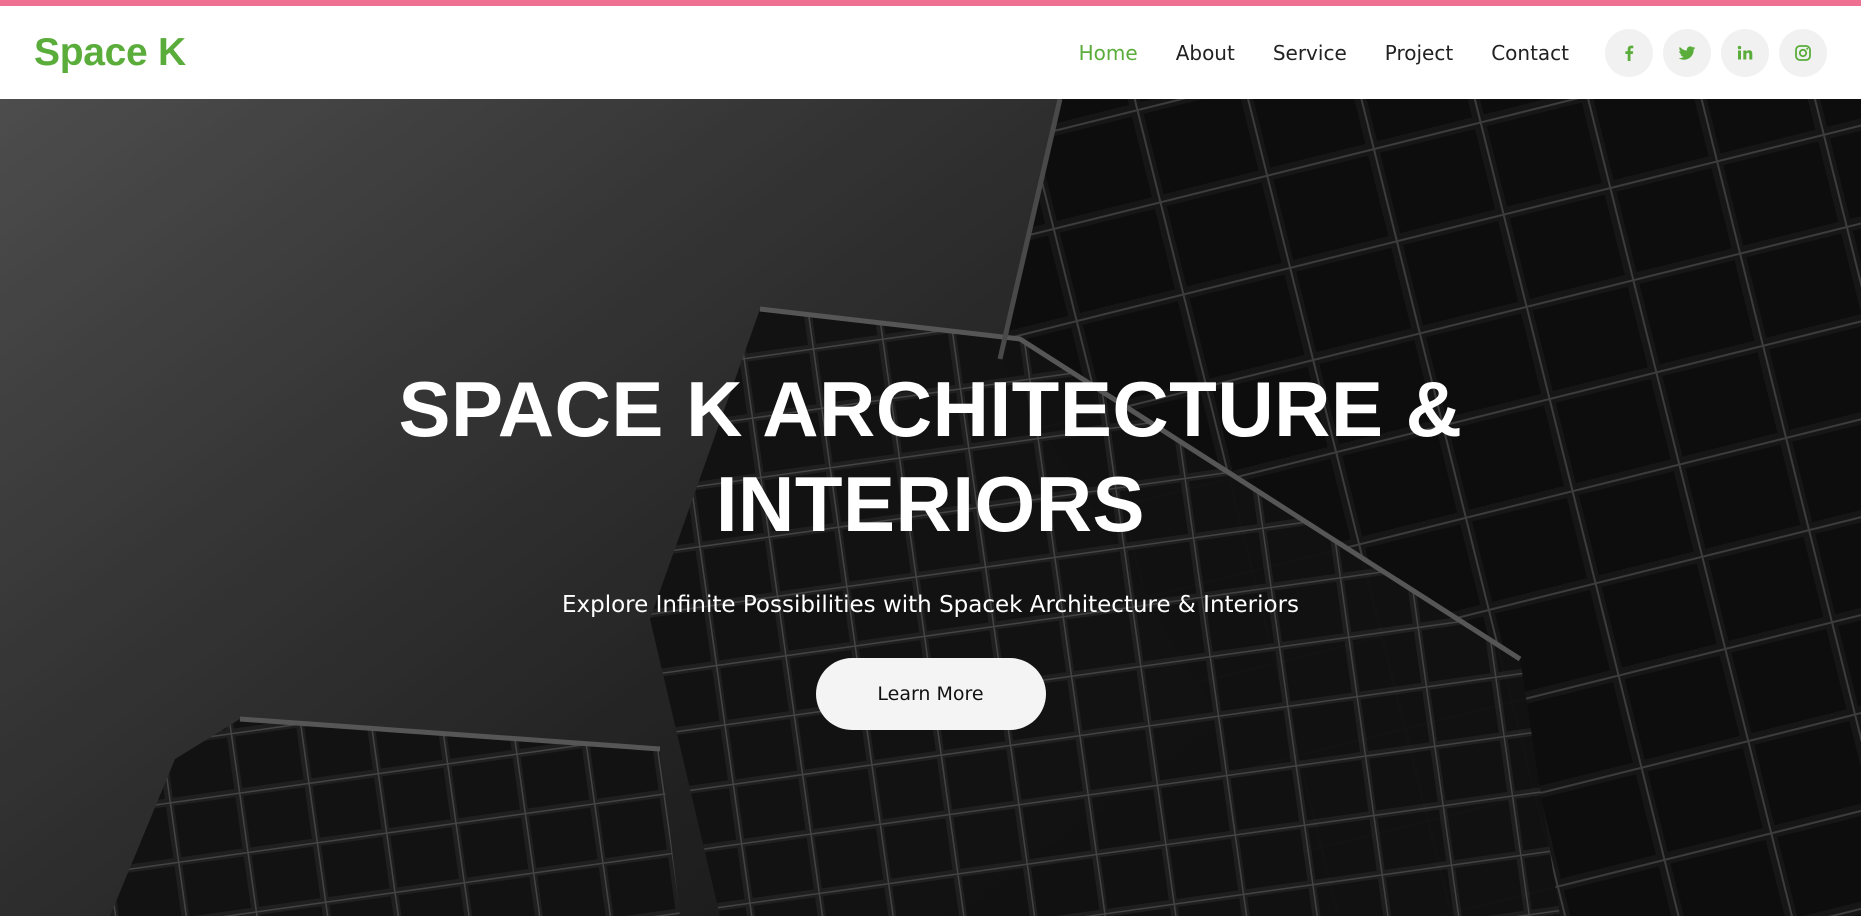 The width and height of the screenshot is (1861, 916). What do you see at coordinates (1530, 53) in the screenshot?
I see `nav-link-contact: Contact` at bounding box center [1530, 53].